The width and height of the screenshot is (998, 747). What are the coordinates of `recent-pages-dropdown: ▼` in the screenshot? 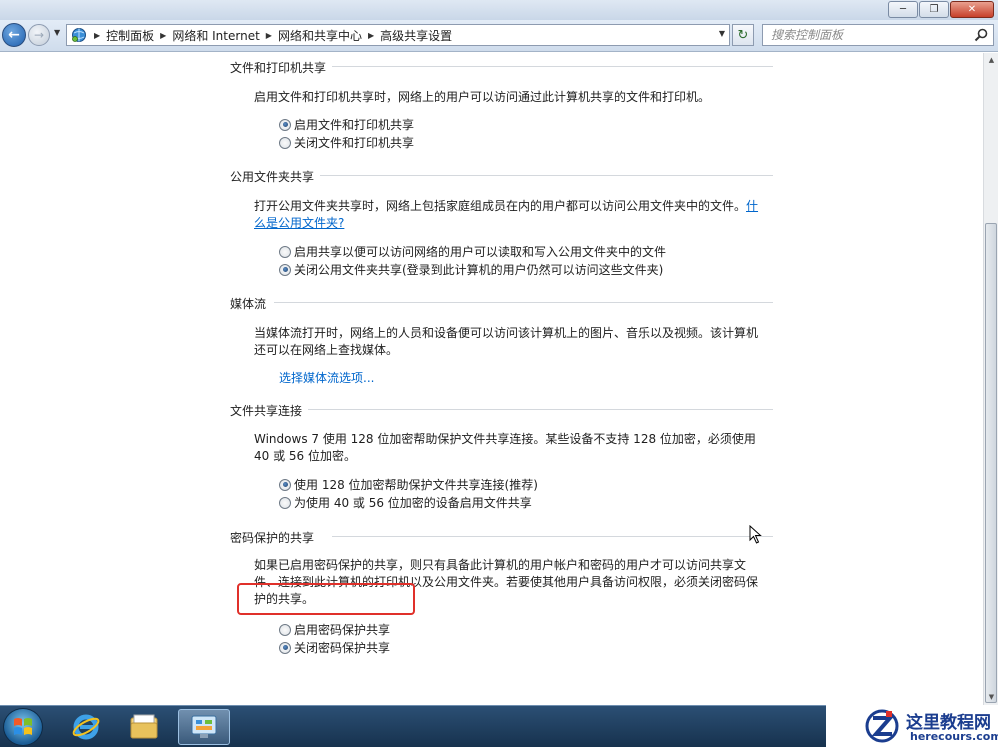 It's located at (57, 32).